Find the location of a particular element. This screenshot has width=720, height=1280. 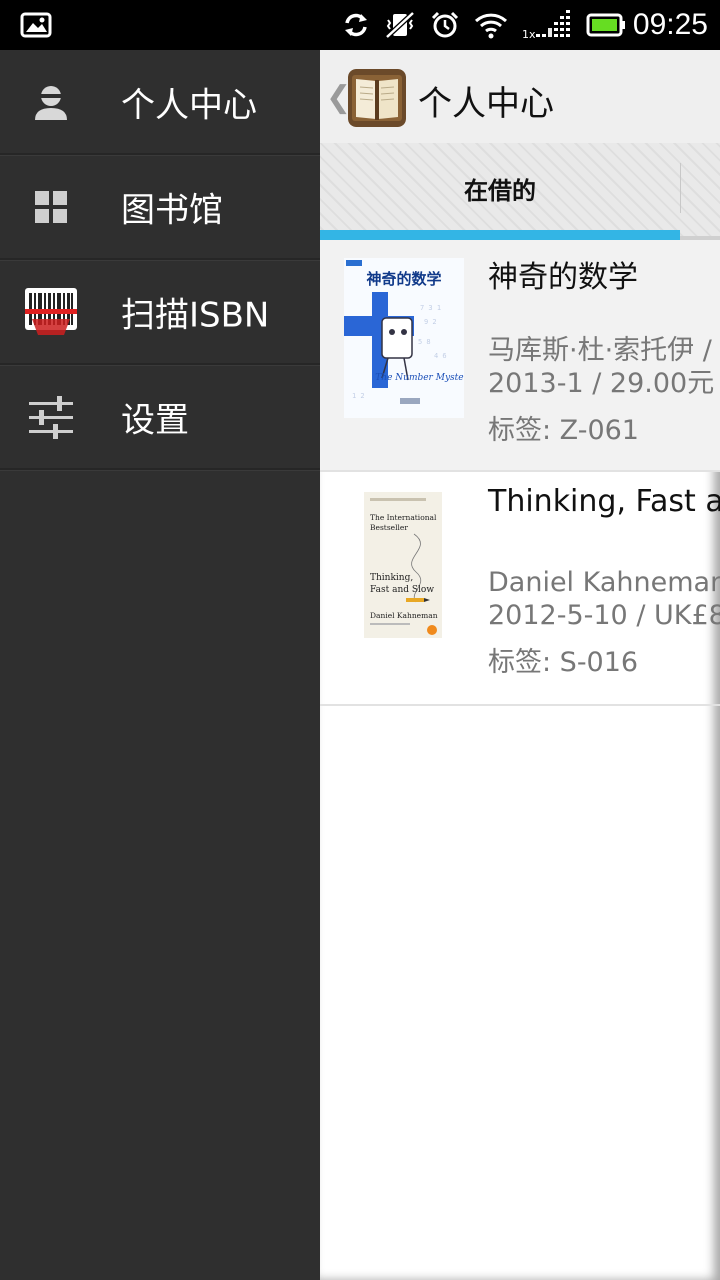

tab-borrowed: 在借的 is located at coordinates (500, 191).